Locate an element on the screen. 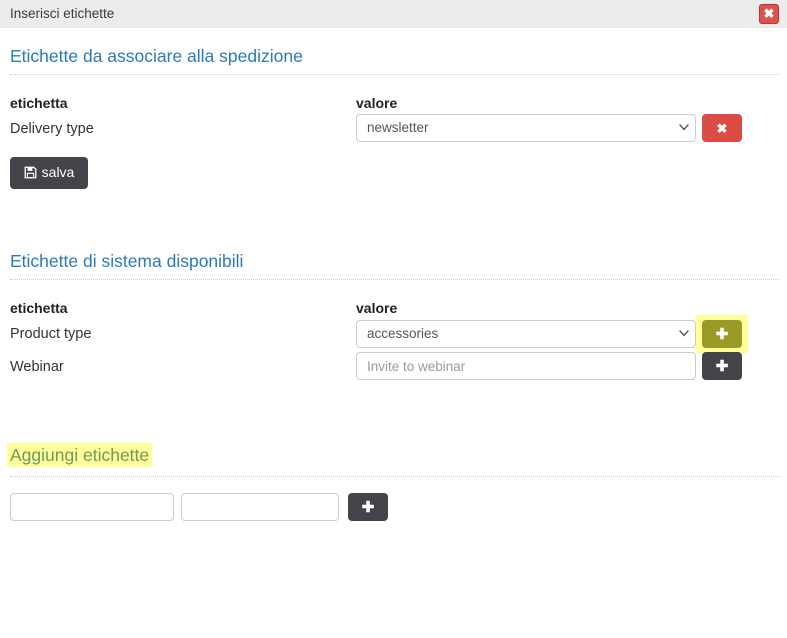 Image resolution: width=787 pixels, height=638 pixels. row-label-webinar: Webinar is located at coordinates (37, 367).